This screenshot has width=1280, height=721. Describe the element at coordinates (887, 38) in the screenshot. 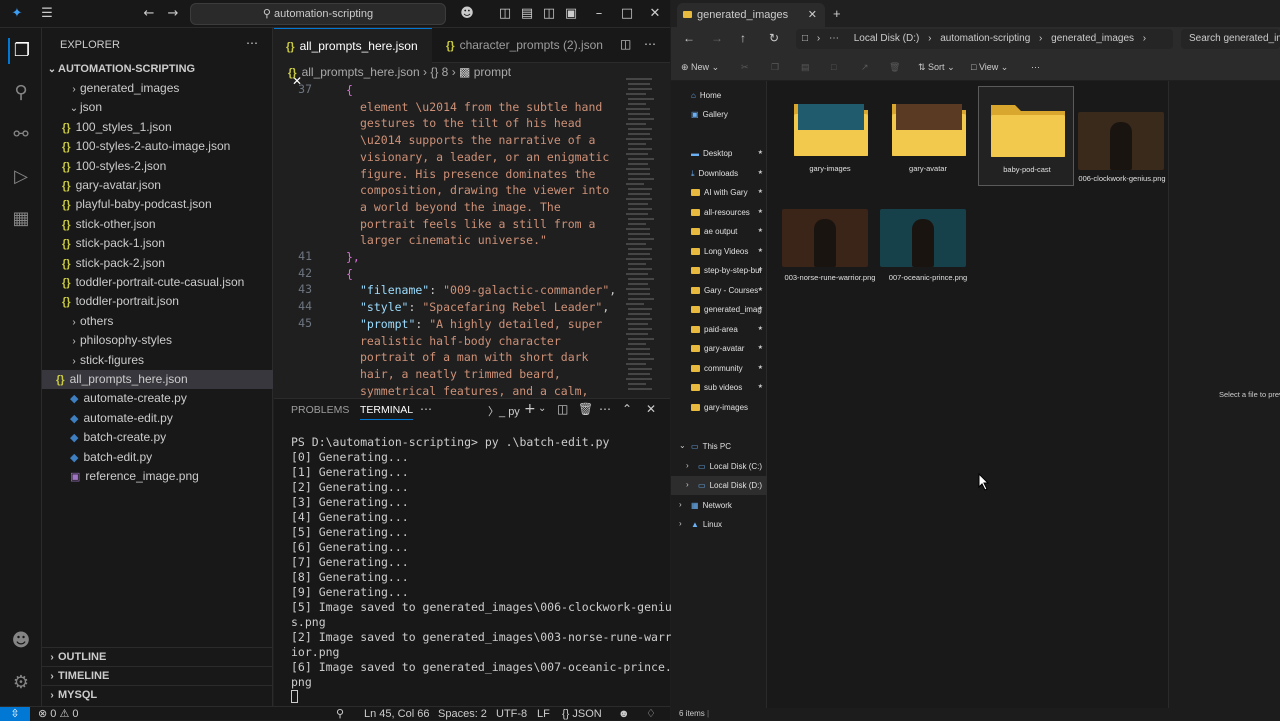

I see `address-segment: Local Disk (D:)` at that location.